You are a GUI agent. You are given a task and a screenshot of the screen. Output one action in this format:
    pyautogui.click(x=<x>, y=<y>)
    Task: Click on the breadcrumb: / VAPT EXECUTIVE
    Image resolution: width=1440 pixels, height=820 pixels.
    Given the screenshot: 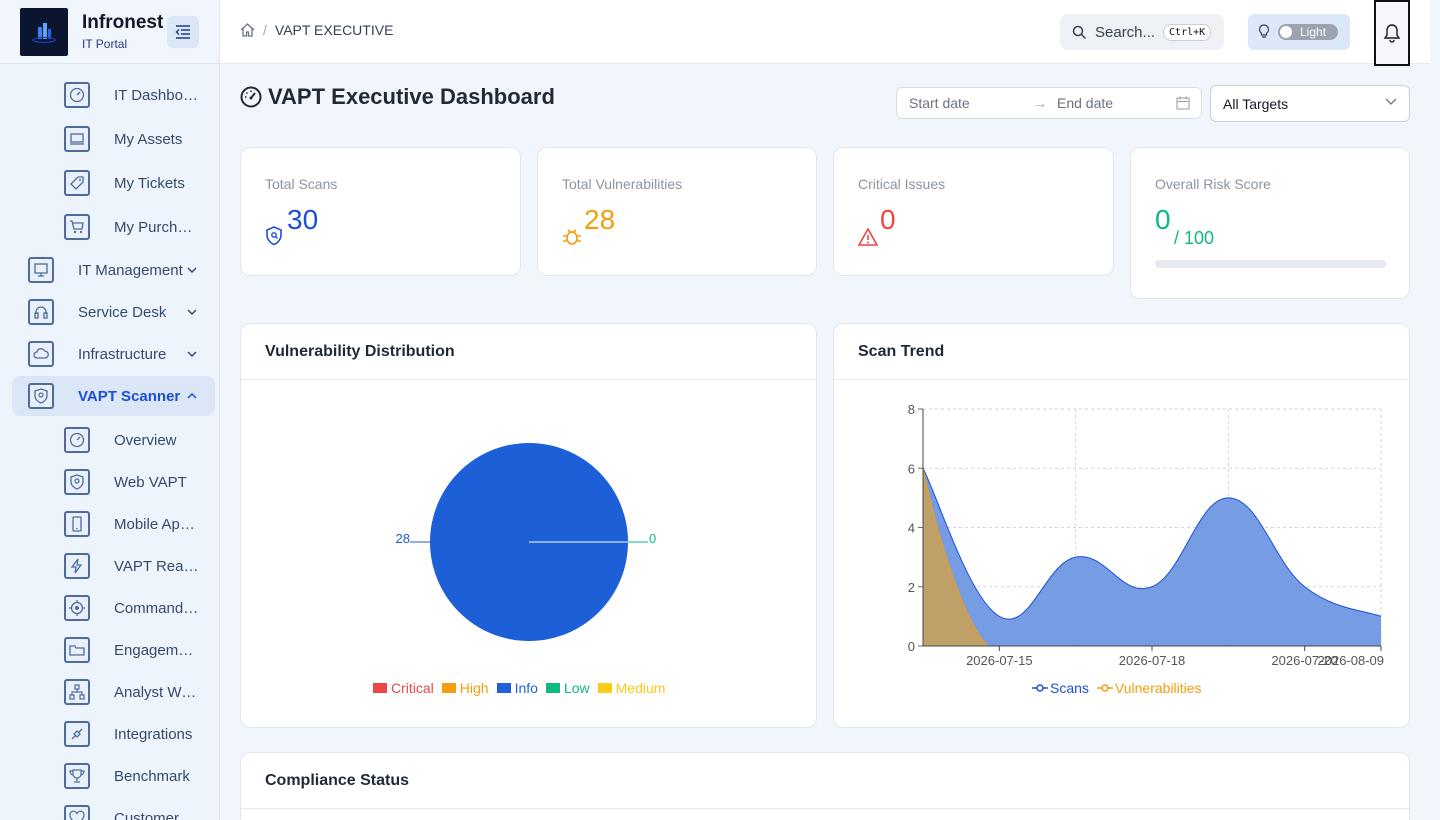 What is the action you would take?
    pyautogui.click(x=316, y=30)
    